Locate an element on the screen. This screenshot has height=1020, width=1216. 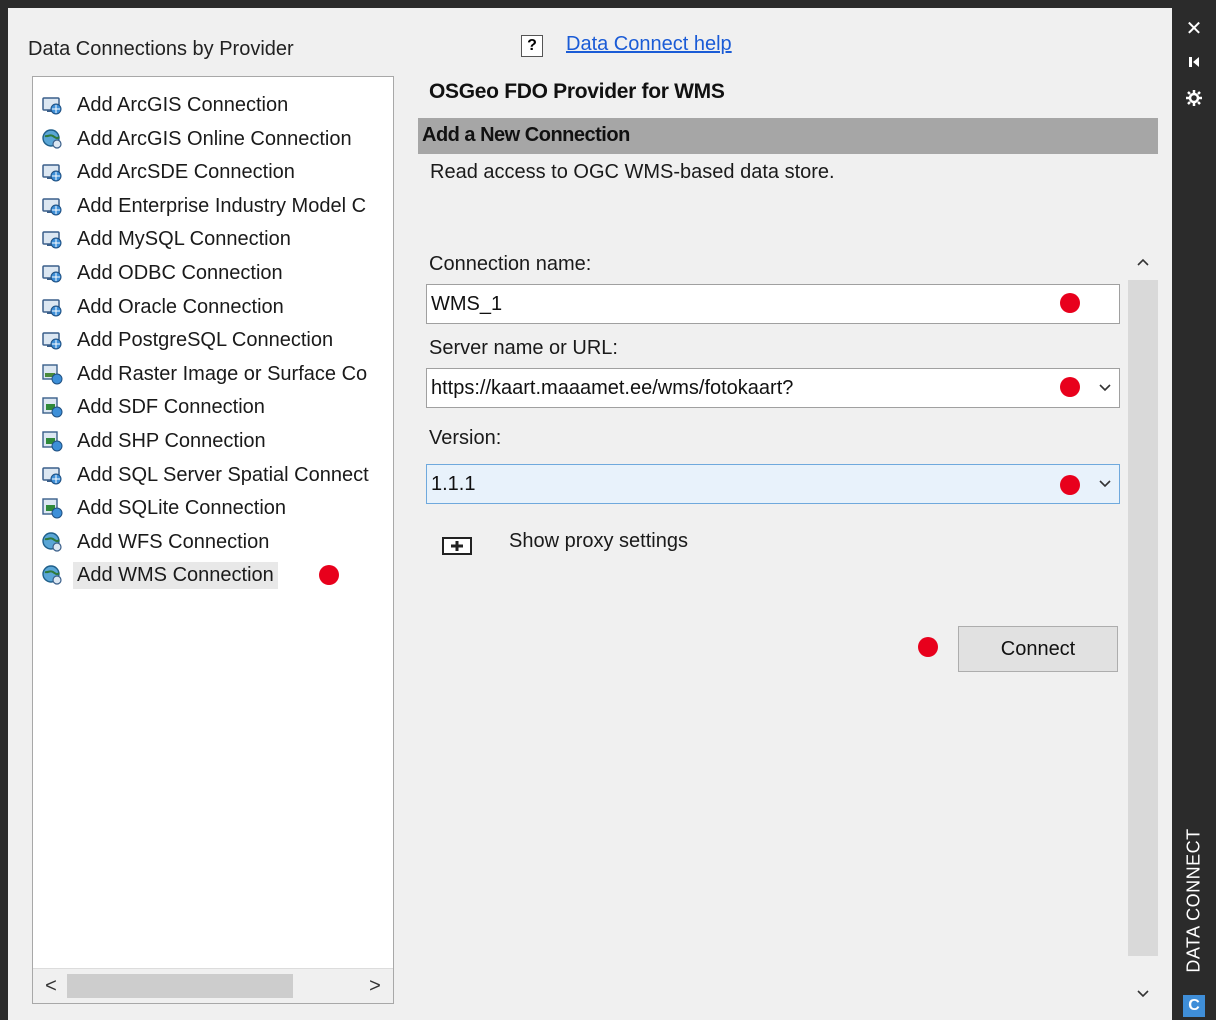
auto-hide-icon is located at coordinates (1194, 62).